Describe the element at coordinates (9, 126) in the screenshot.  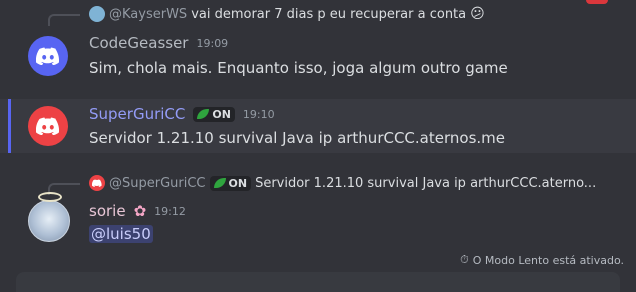
I see `highlight-bar` at that location.